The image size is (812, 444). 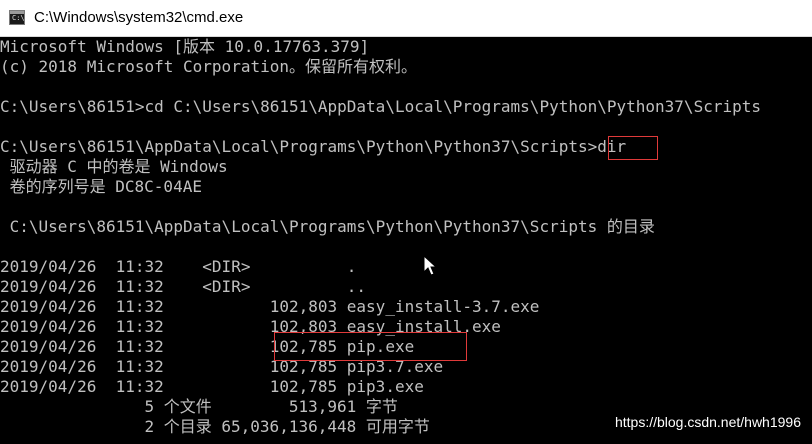 I want to click on cmd-icon: C:\, so click(x=17, y=17).